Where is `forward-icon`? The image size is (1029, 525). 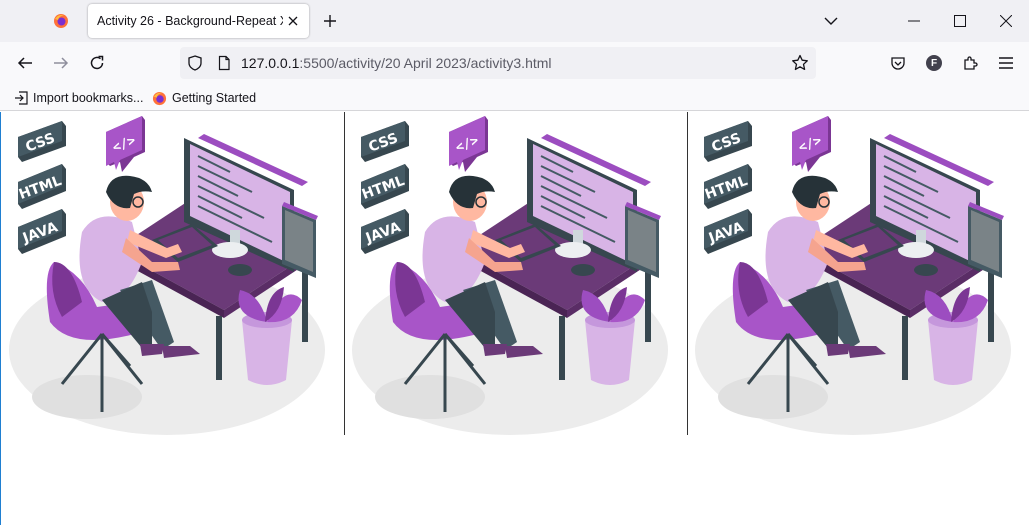
forward-icon is located at coordinates (61, 63).